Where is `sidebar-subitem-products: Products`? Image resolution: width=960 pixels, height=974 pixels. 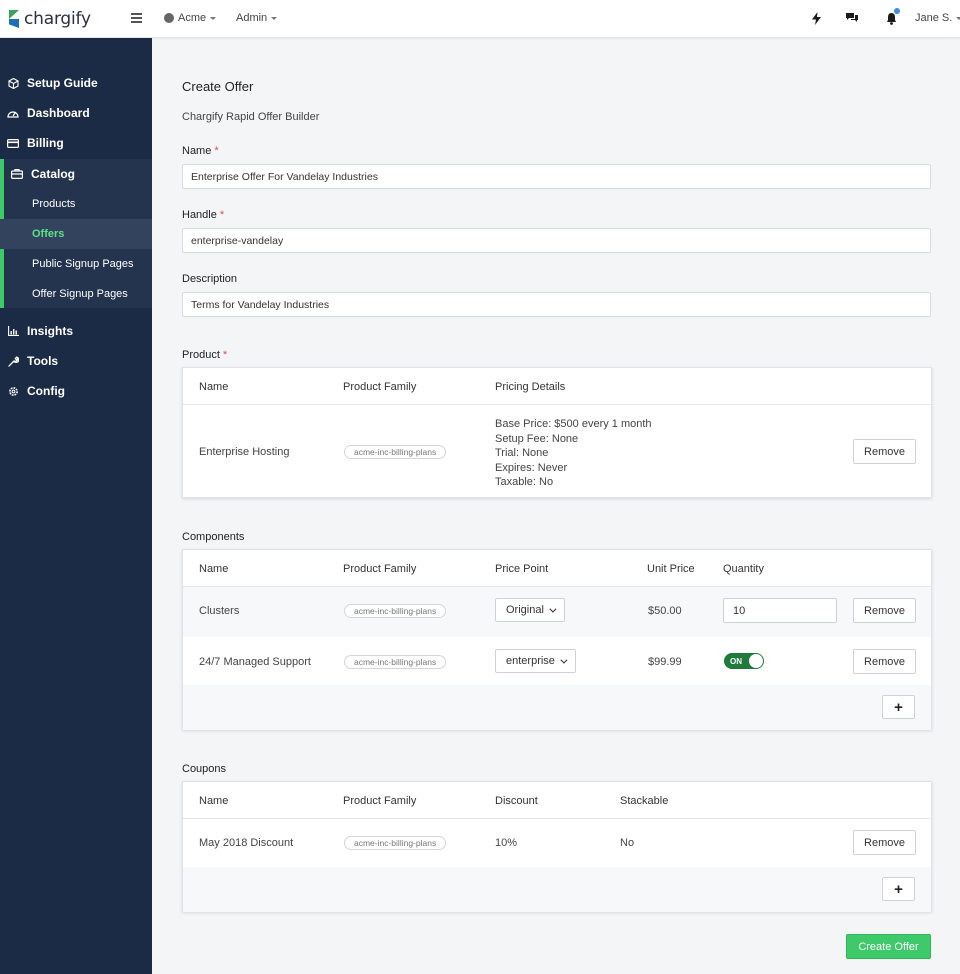
sidebar-subitem-products: Products is located at coordinates (76, 204).